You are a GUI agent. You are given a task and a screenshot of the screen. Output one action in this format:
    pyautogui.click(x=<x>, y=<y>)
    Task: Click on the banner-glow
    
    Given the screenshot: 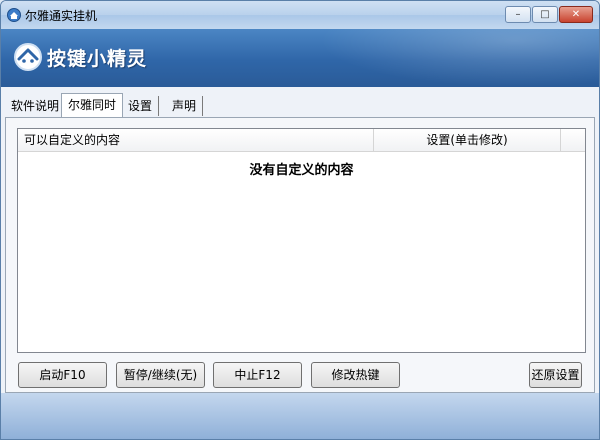 What is the action you would take?
    pyautogui.click(x=459, y=58)
    